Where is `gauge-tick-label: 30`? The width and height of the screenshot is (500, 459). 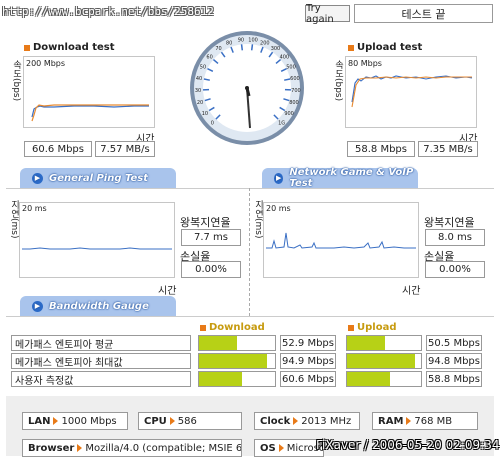 gauge-tick-label: 30 is located at coordinates (198, 91).